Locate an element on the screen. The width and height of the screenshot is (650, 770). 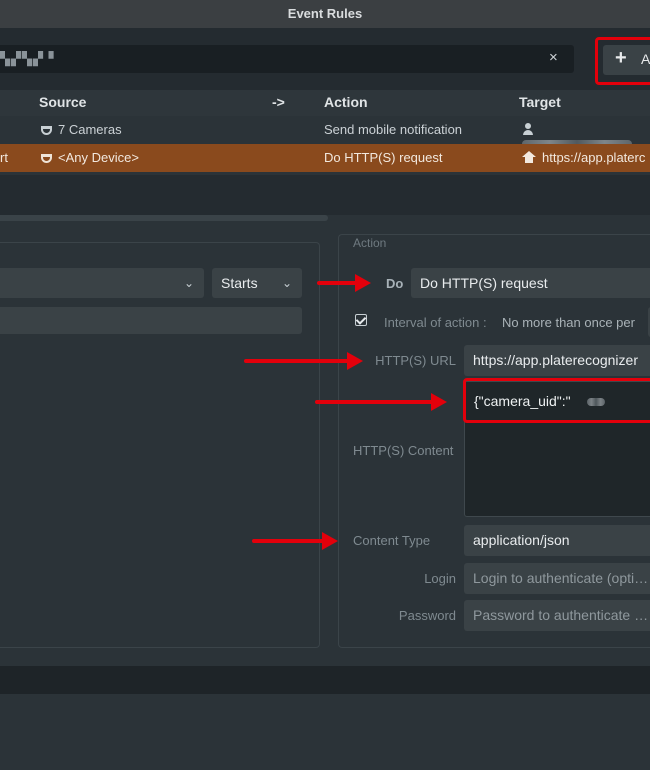
search-input: ▚▞▚▞ ▘ × is located at coordinates (287, 59).